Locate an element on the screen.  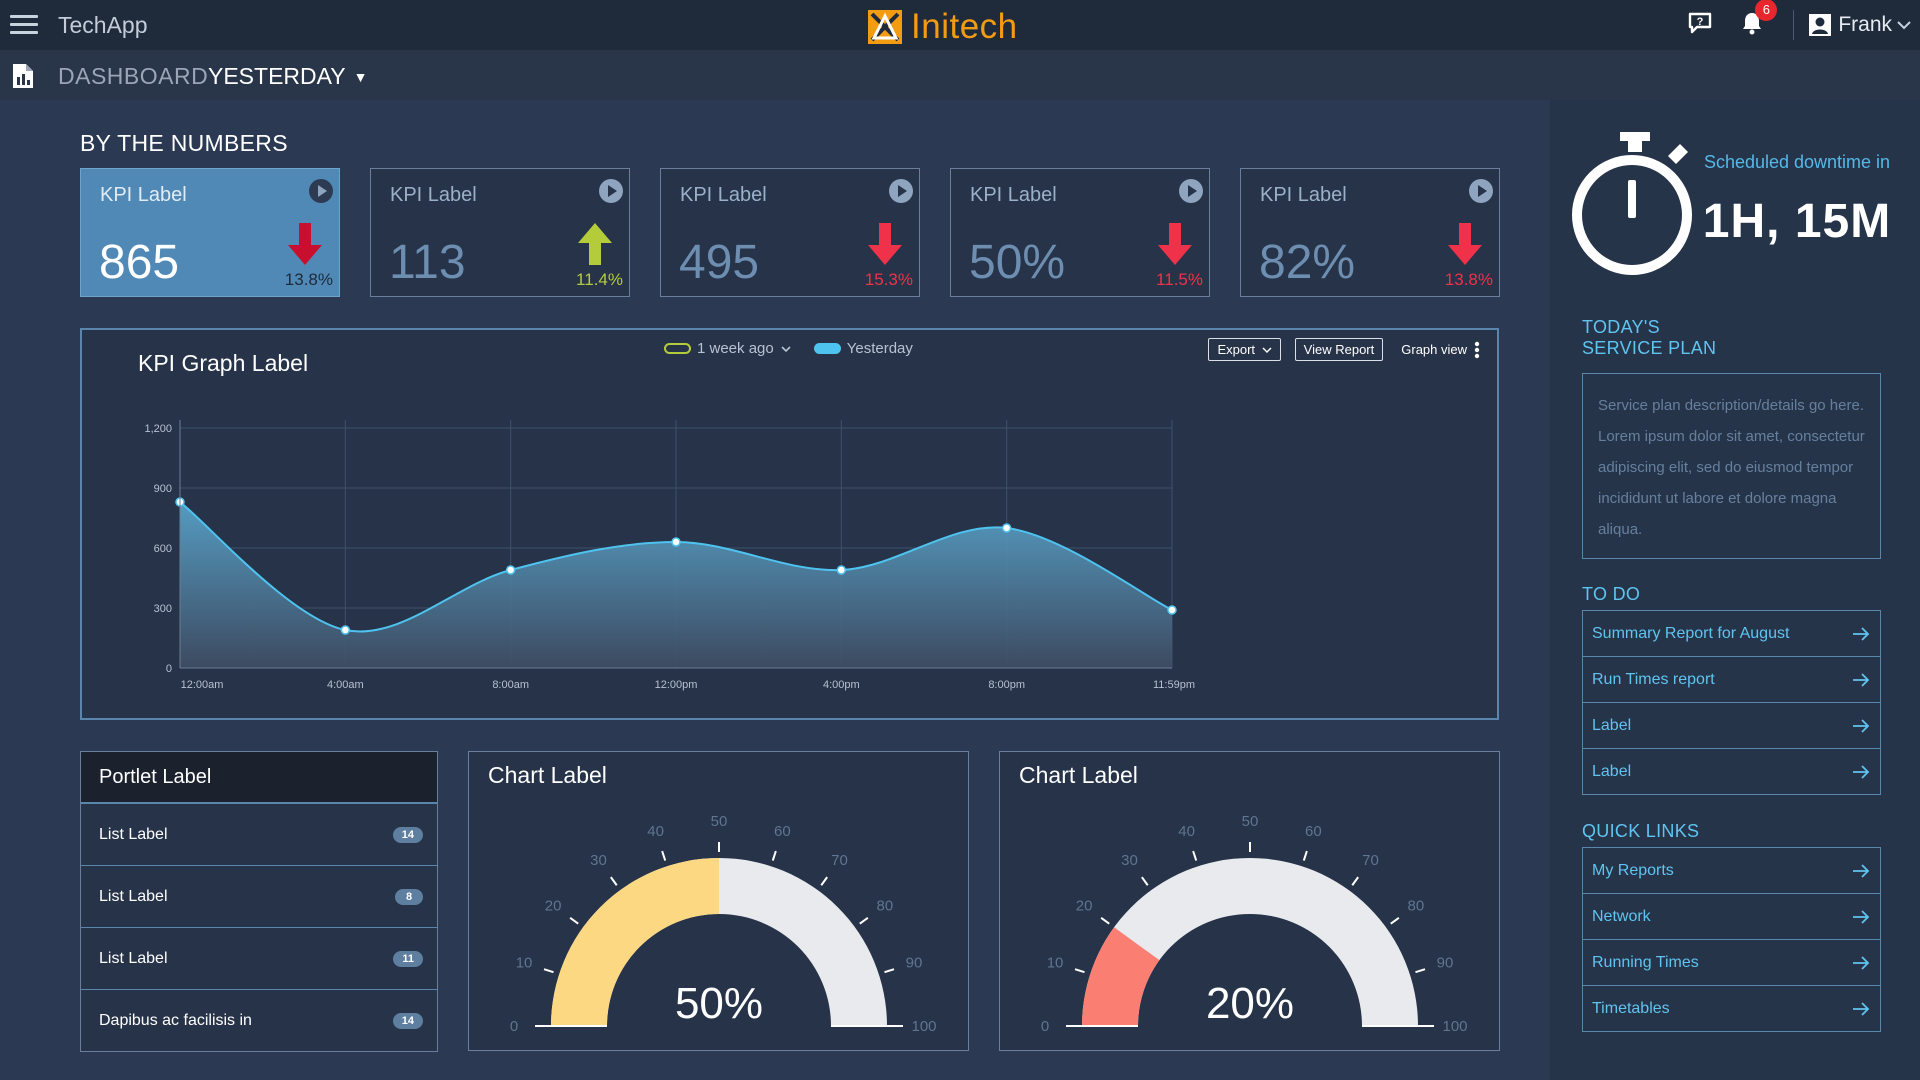
kpi-card: KPI Label 50% 11.5% is located at coordinates (1080, 232).